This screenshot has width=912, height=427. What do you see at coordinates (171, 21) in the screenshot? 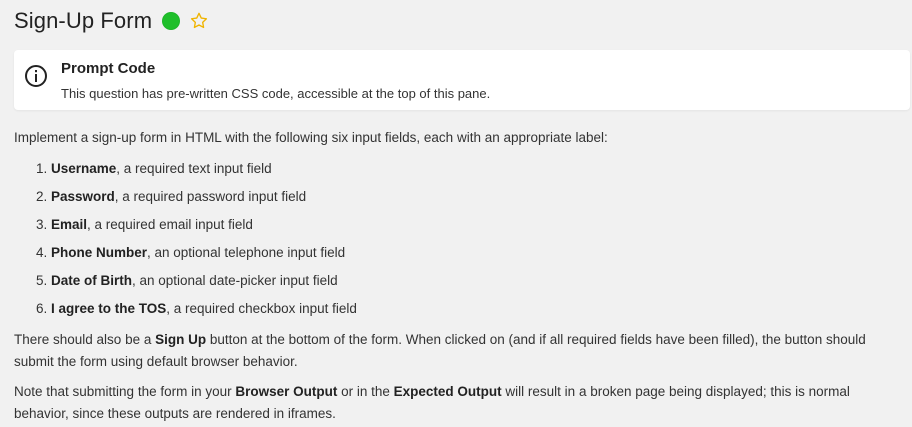
I see `status-dot-icon` at bounding box center [171, 21].